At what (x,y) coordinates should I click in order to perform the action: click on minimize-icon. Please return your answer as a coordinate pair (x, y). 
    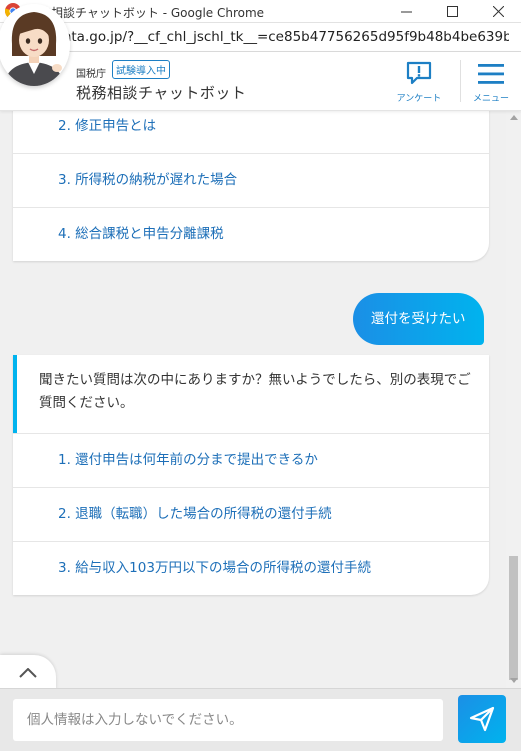
    Looking at the image, I should click on (406, 11).